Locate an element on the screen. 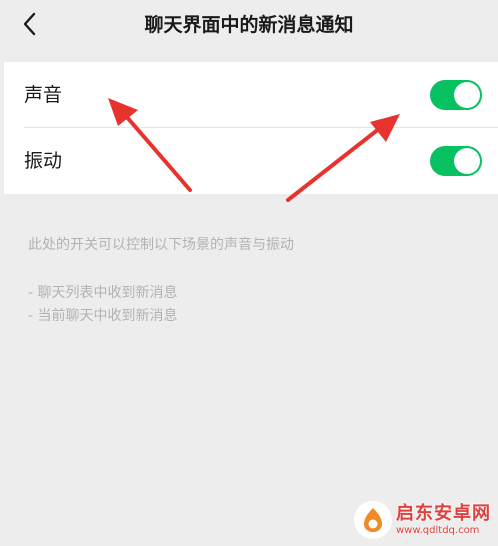 Image resolution: width=498 pixels, height=546 pixels. watermark: 启东安卓网 www.qdltdq.com is located at coordinates (424, 520).